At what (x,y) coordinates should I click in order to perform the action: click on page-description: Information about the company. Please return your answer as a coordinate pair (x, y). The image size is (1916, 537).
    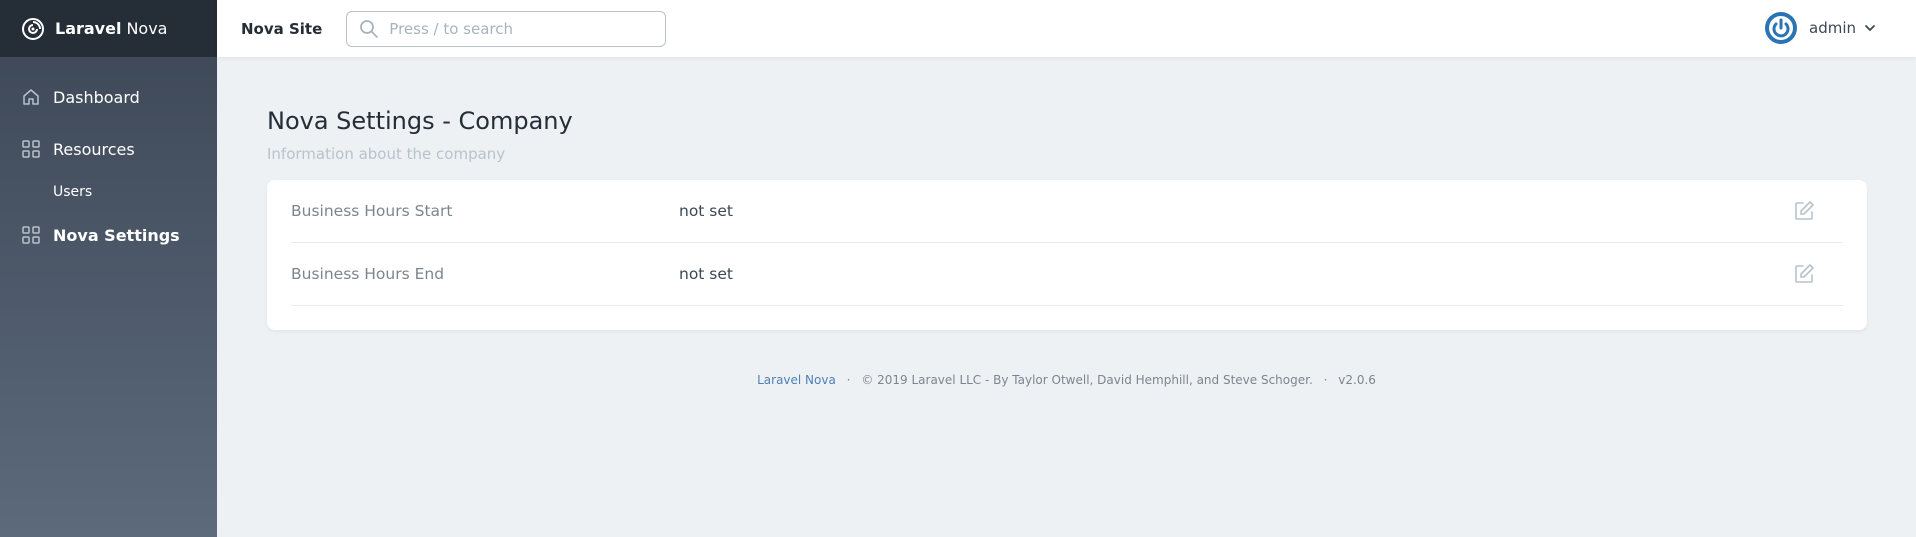
    Looking at the image, I should click on (386, 154).